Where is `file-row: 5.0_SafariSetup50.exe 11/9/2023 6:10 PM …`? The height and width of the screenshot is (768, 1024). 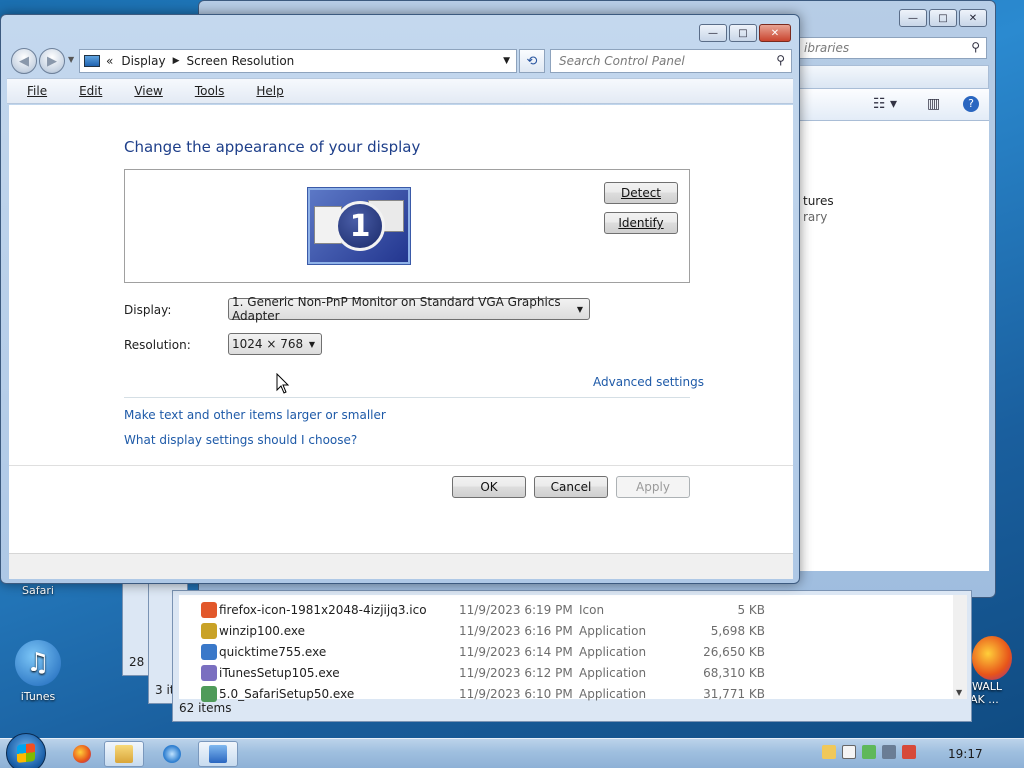 file-row: 5.0_SafariSetup50.exe 11/9/2023 6:10 PM … is located at coordinates (566, 693).